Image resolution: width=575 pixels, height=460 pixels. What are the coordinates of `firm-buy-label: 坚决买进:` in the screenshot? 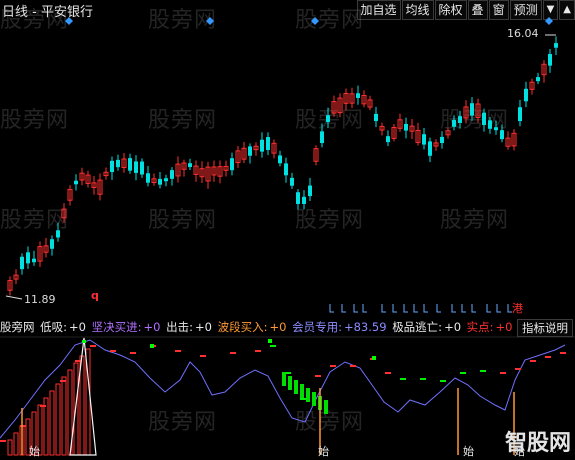 It's located at (116, 327).